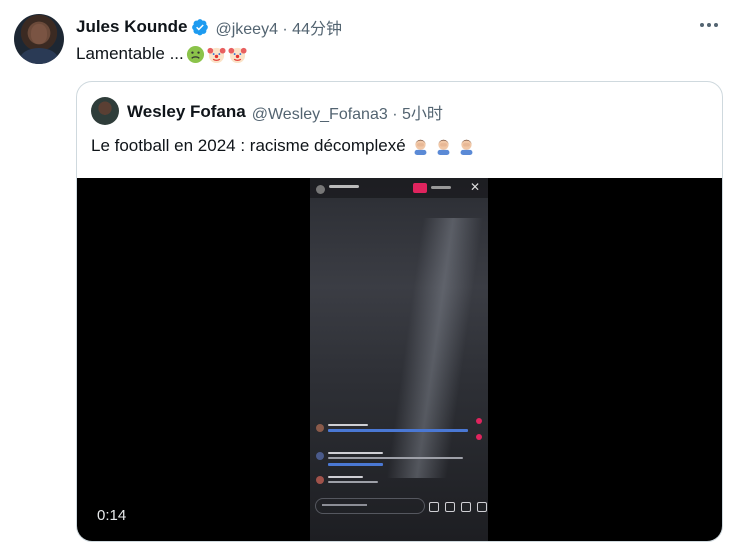 The height and width of the screenshot is (548, 736). What do you see at coordinates (112, 515) in the screenshot?
I see `video-timecode: 0:14` at bounding box center [112, 515].